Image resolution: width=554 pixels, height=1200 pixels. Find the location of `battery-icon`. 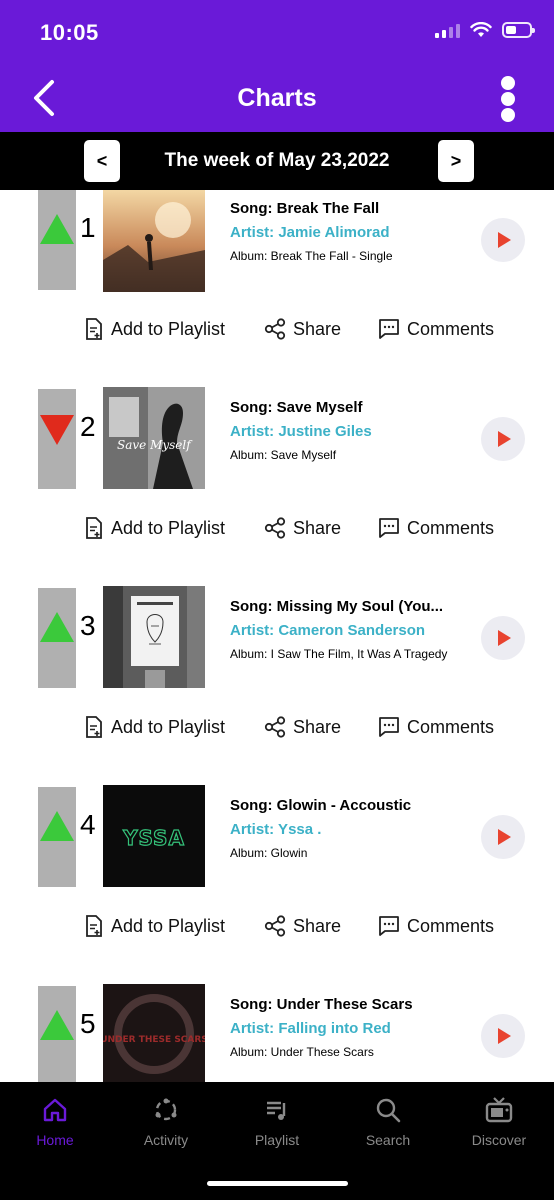

battery-icon is located at coordinates (518, 30).